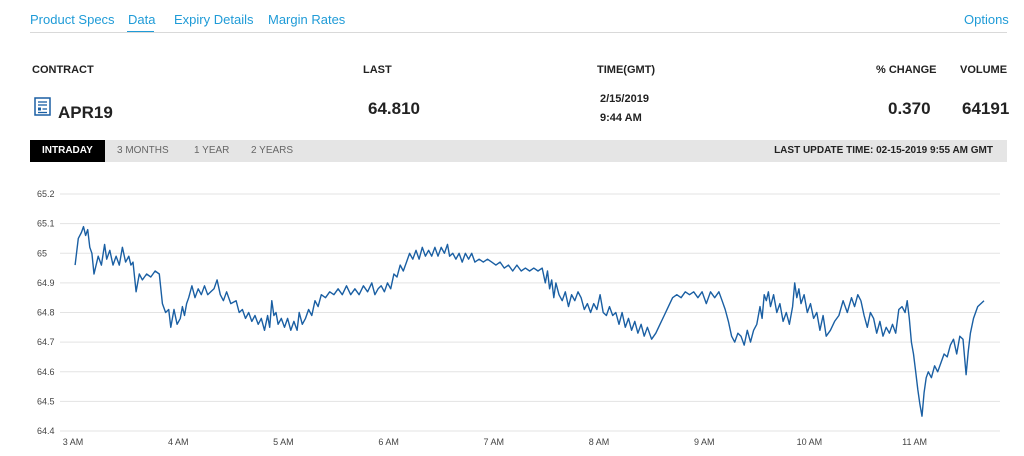 Image resolution: width=1024 pixels, height=456 pixels. What do you see at coordinates (986, 19) in the screenshot?
I see `options-link: Options` at bounding box center [986, 19].